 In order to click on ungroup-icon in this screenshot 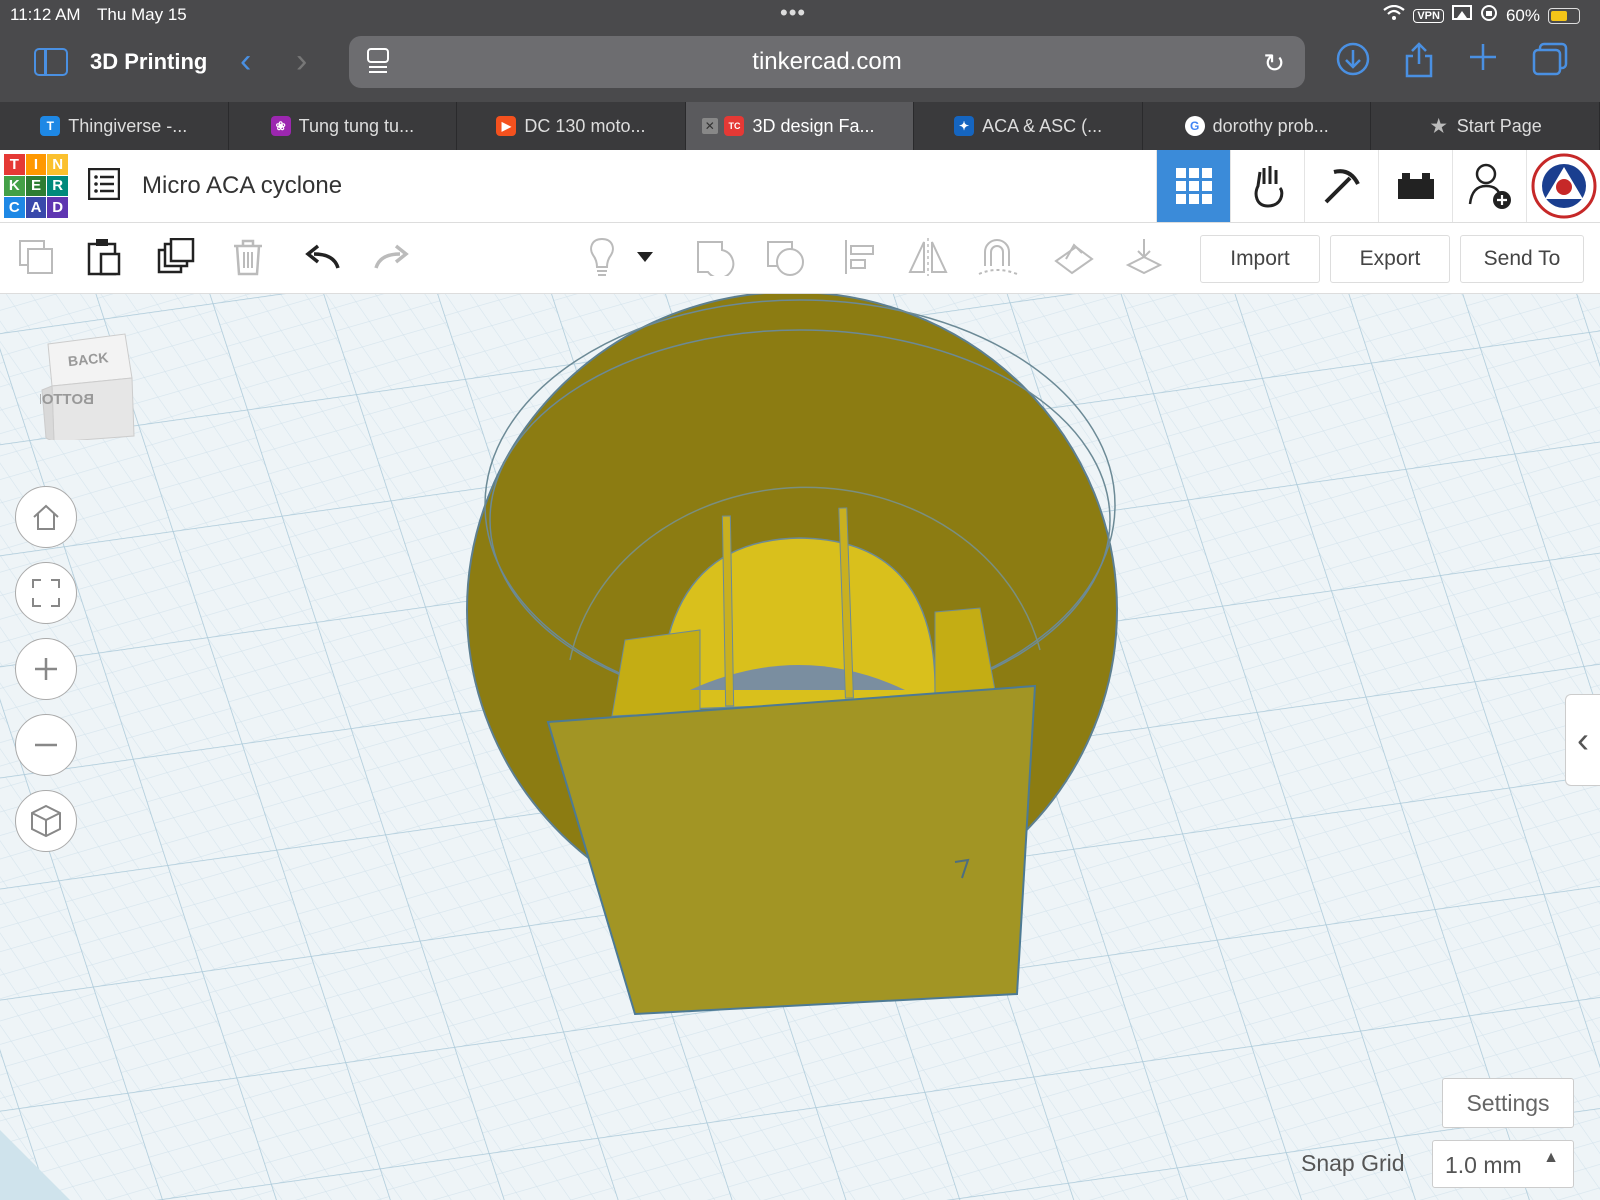, I will do `click(785, 258)`.